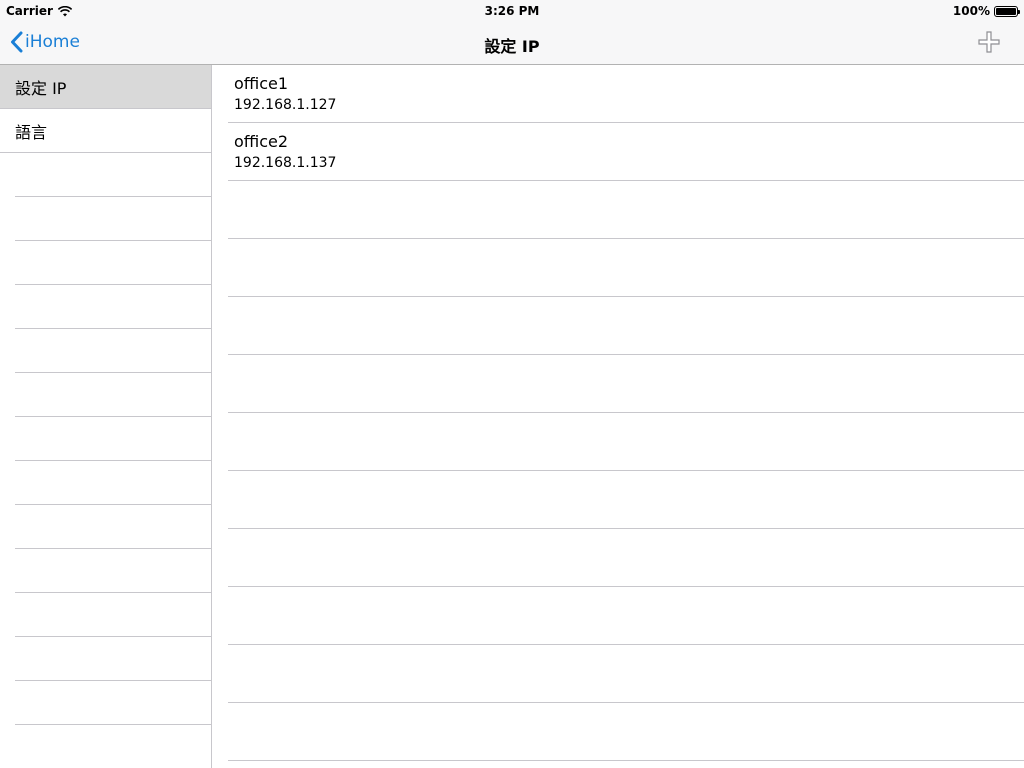 The width and height of the screenshot is (1024, 768). Describe the element at coordinates (105, 131) in the screenshot. I see `sidebar-item-language: 語言` at that location.